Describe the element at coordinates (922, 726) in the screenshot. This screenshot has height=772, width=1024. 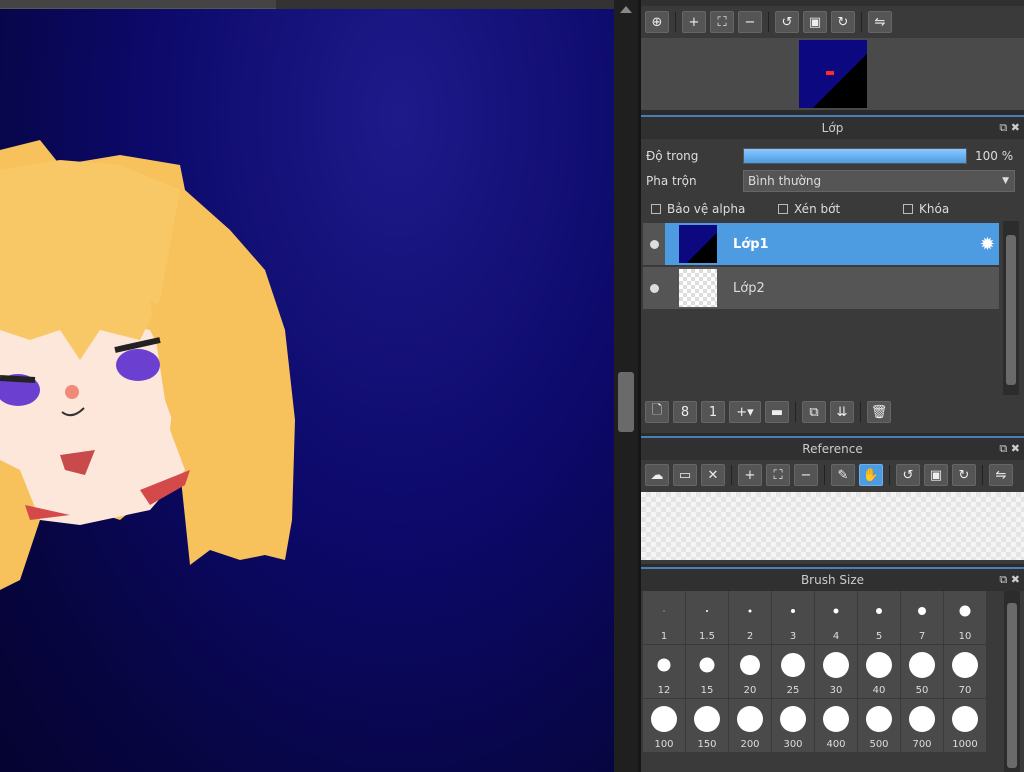
I see `brush-size-cell: 700` at that location.